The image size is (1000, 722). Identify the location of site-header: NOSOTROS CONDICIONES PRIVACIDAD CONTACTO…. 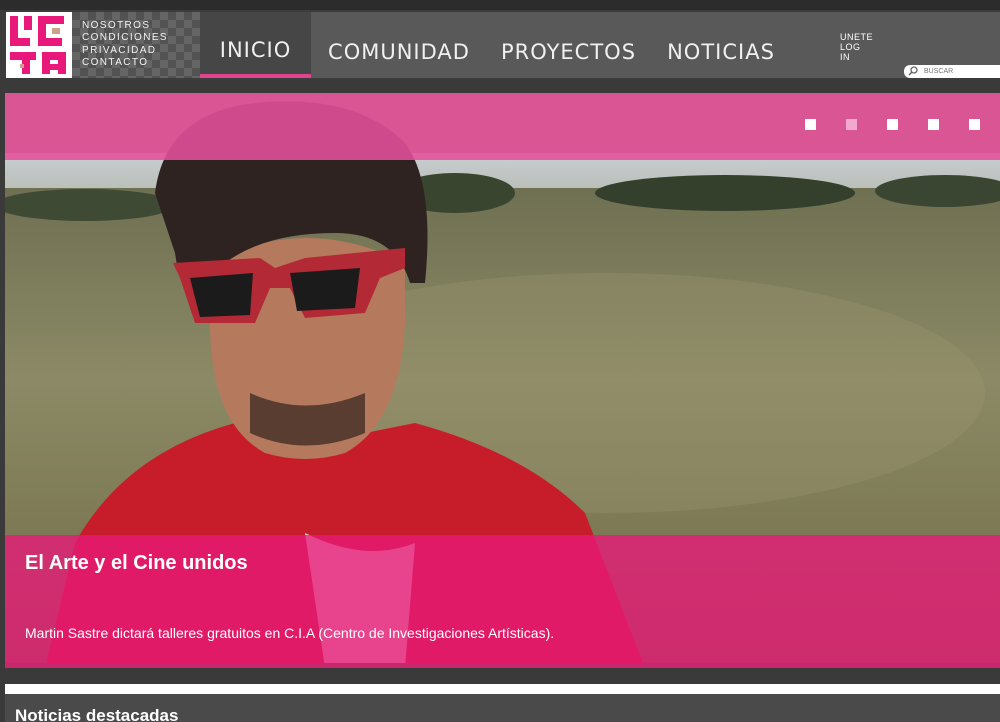
(500, 45).